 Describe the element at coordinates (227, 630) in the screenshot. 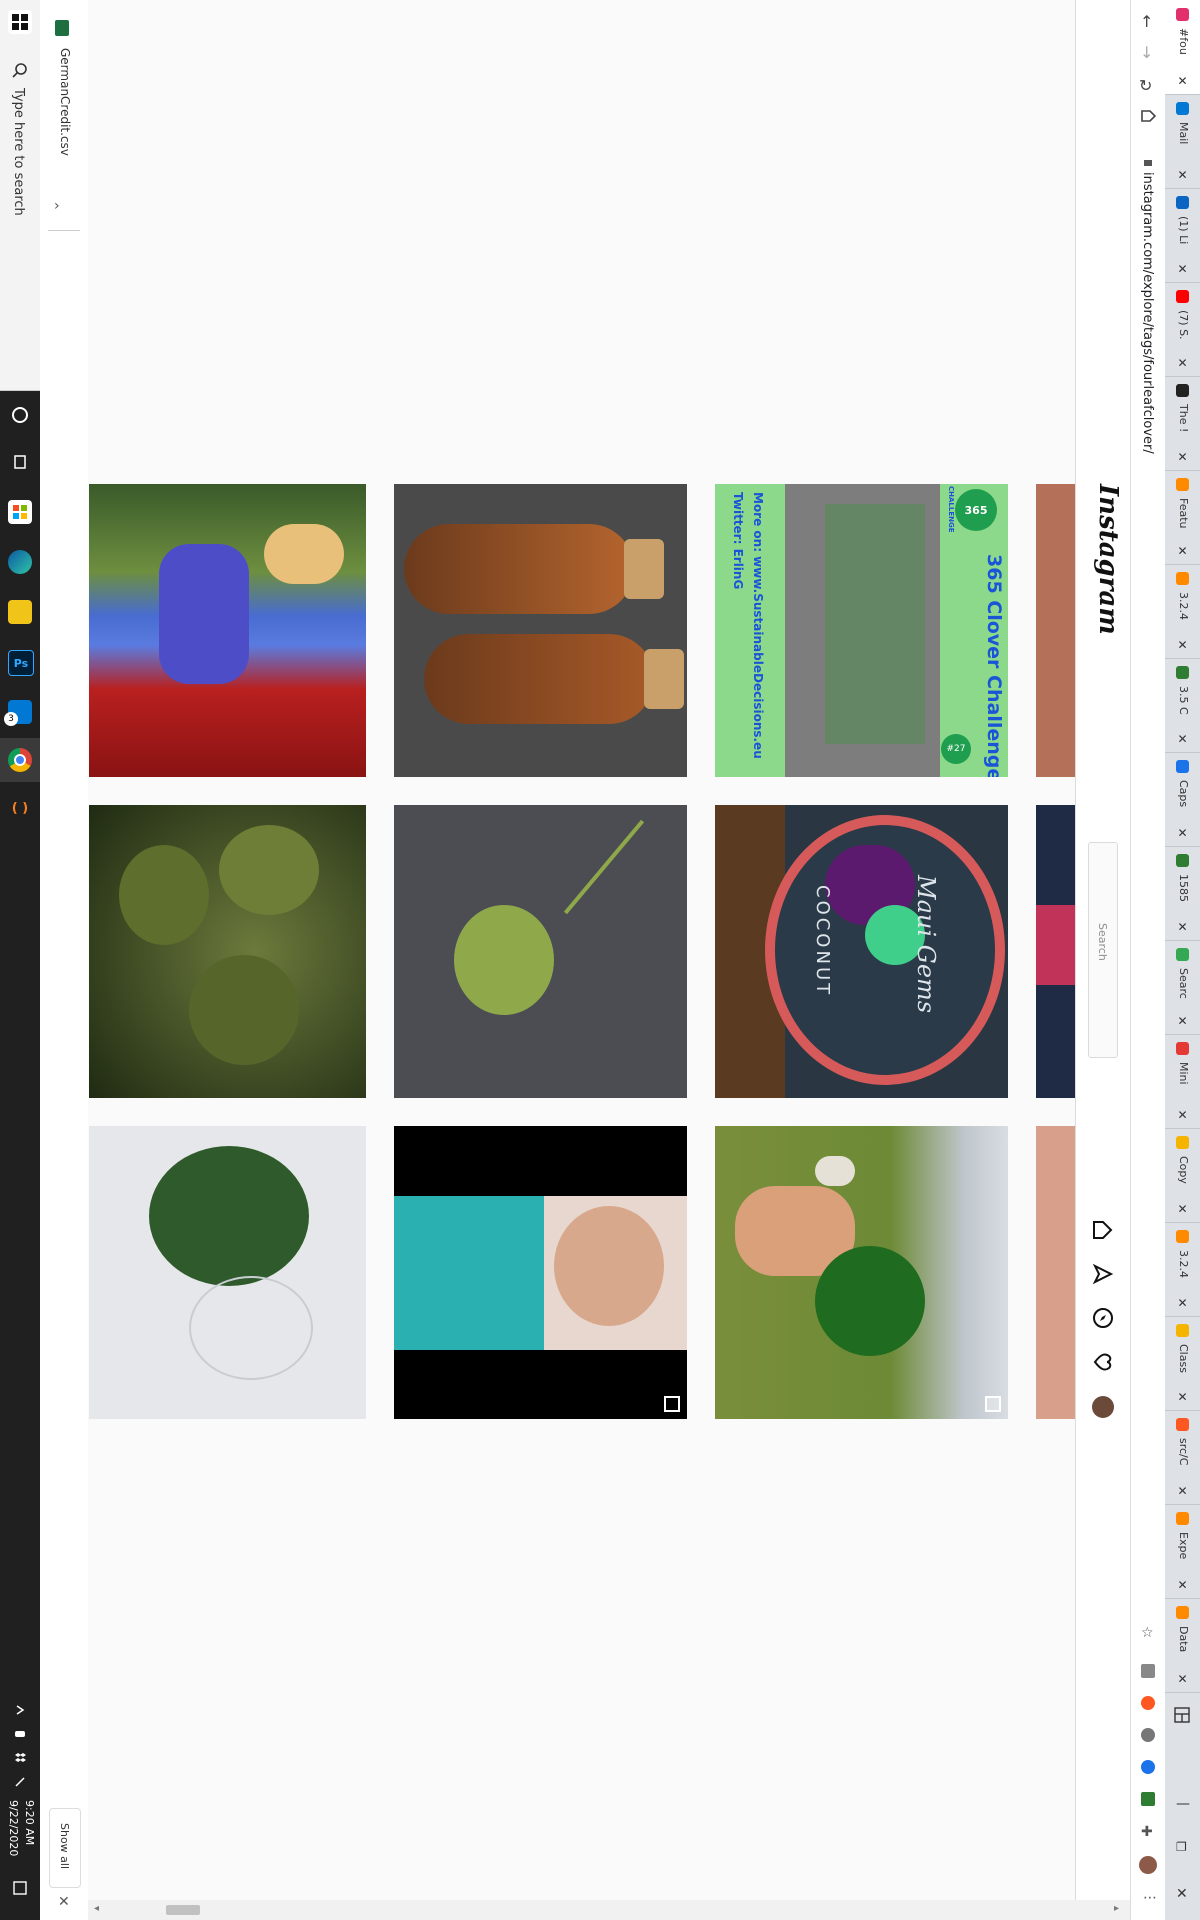

I see `post-woman-red-car` at that location.